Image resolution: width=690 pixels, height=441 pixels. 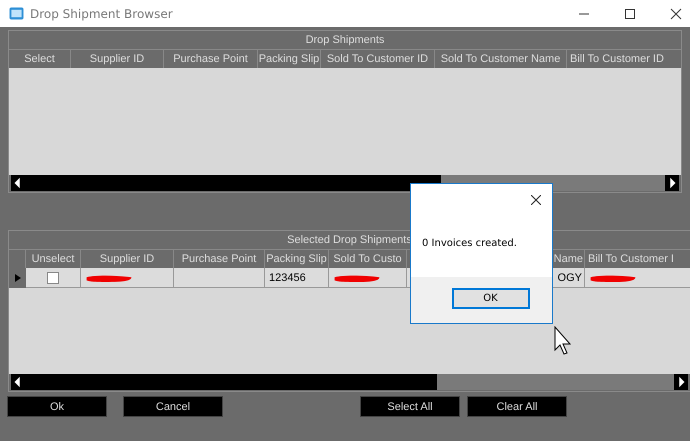 What do you see at coordinates (57, 406) in the screenshot?
I see `action-button: Ok` at bounding box center [57, 406].